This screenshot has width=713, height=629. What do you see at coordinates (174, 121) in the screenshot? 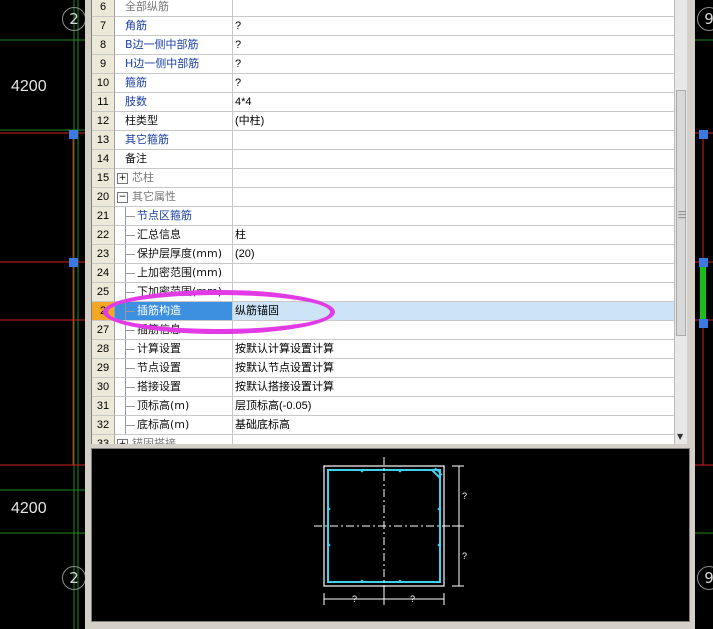
I see `property-name: 柱类型` at bounding box center [174, 121].